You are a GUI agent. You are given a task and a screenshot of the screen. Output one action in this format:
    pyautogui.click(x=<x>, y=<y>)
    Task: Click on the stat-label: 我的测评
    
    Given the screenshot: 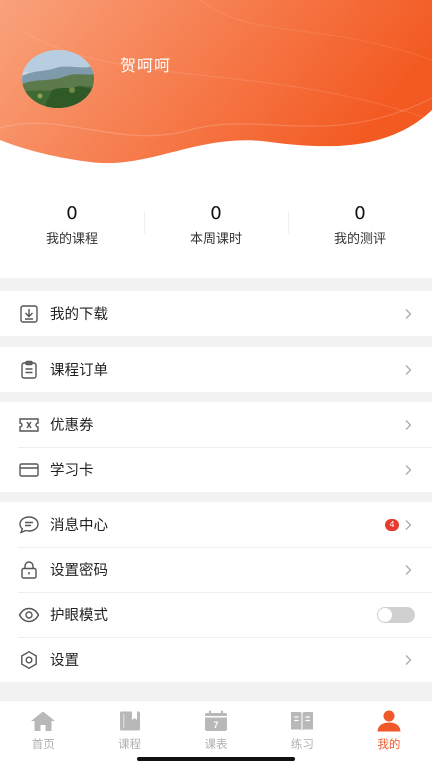 What is the action you would take?
    pyautogui.click(x=359, y=239)
    